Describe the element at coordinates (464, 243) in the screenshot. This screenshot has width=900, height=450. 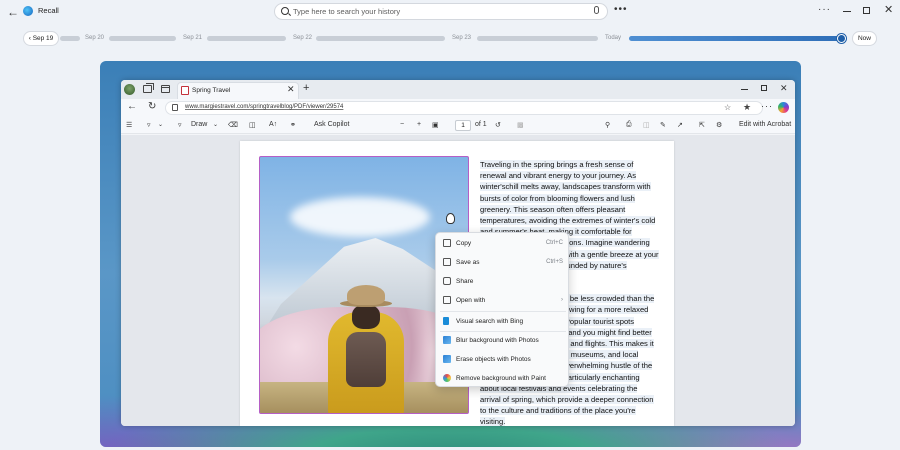
I see `menu-item-label: Copy` at that location.